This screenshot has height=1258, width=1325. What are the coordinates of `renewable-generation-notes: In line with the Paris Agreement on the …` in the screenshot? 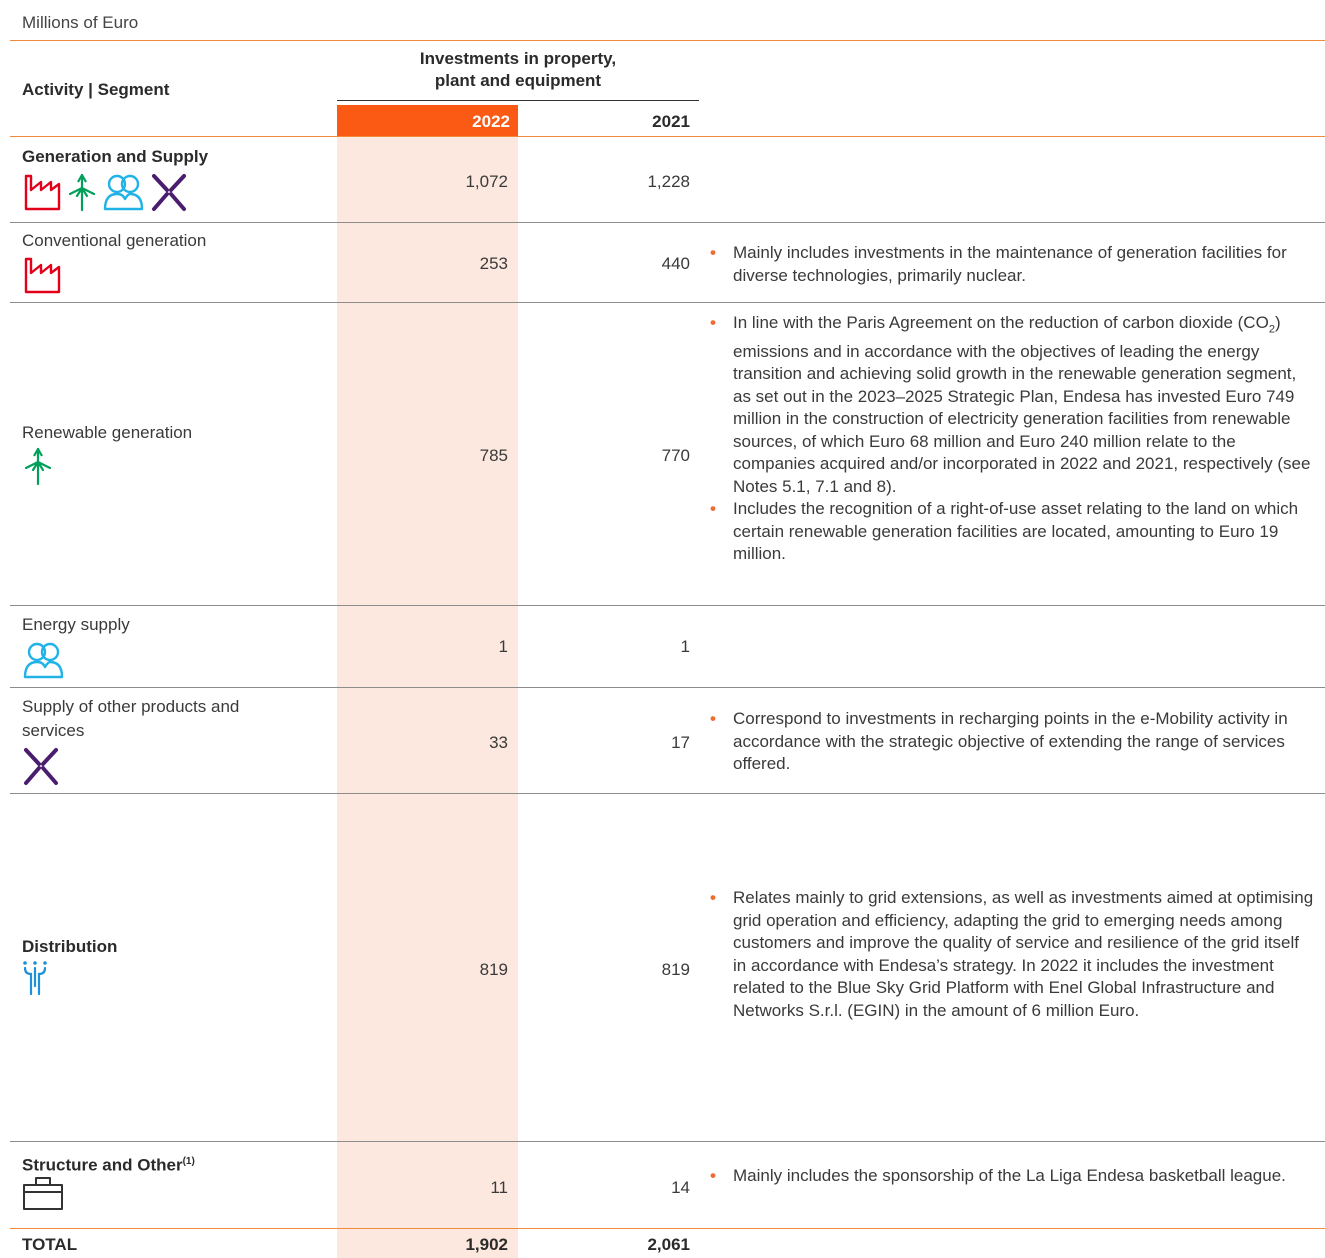 It's located at (1012, 439).